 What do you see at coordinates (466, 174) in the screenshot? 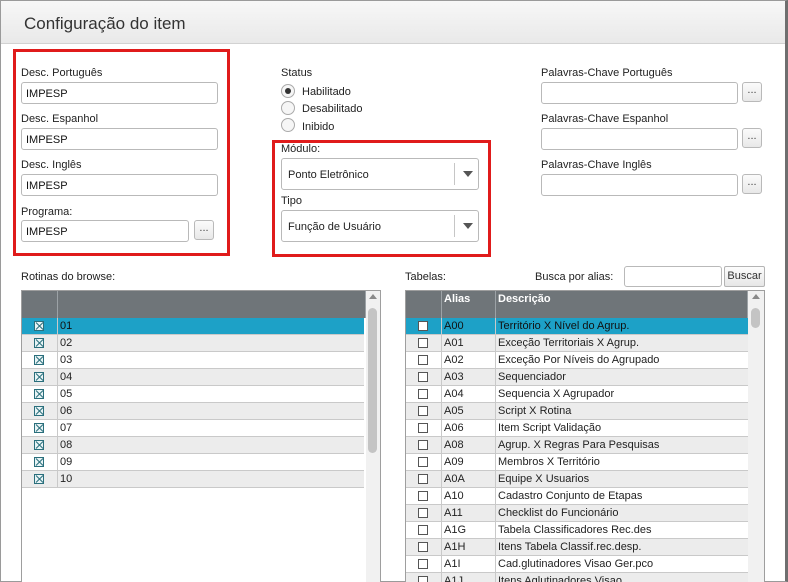
I see `modulo-dropdown-arrow` at bounding box center [466, 174].